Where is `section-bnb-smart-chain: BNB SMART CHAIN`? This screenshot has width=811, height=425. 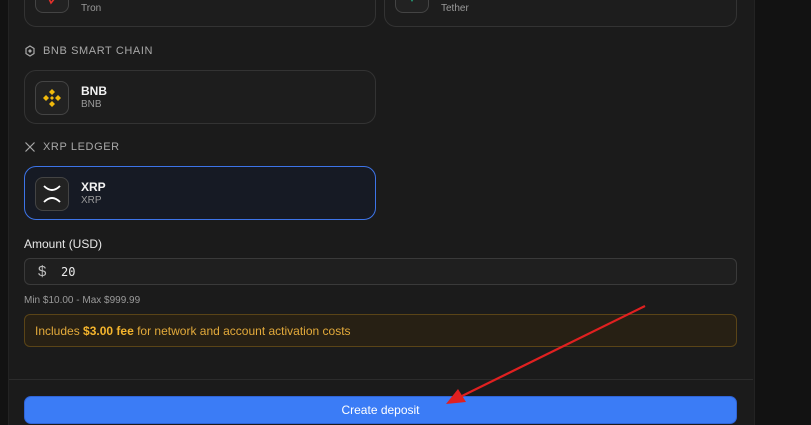
section-bnb-smart-chain: BNB SMART CHAIN is located at coordinates (88, 51).